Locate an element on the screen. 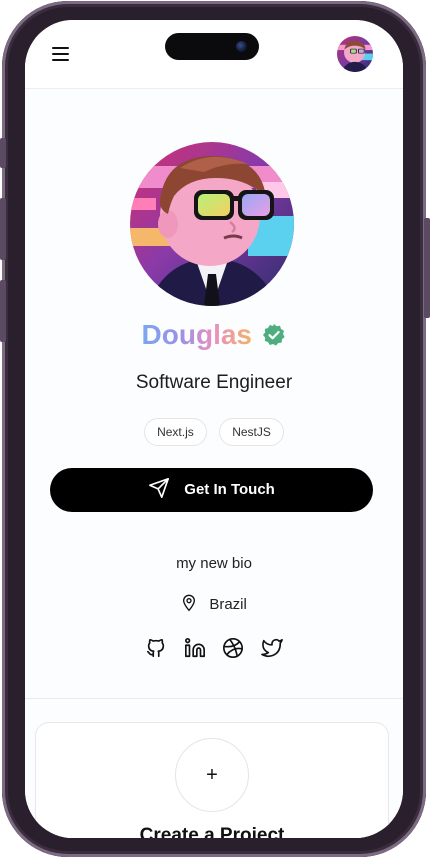  create-project-label: Create a Project is located at coordinates (212, 831).